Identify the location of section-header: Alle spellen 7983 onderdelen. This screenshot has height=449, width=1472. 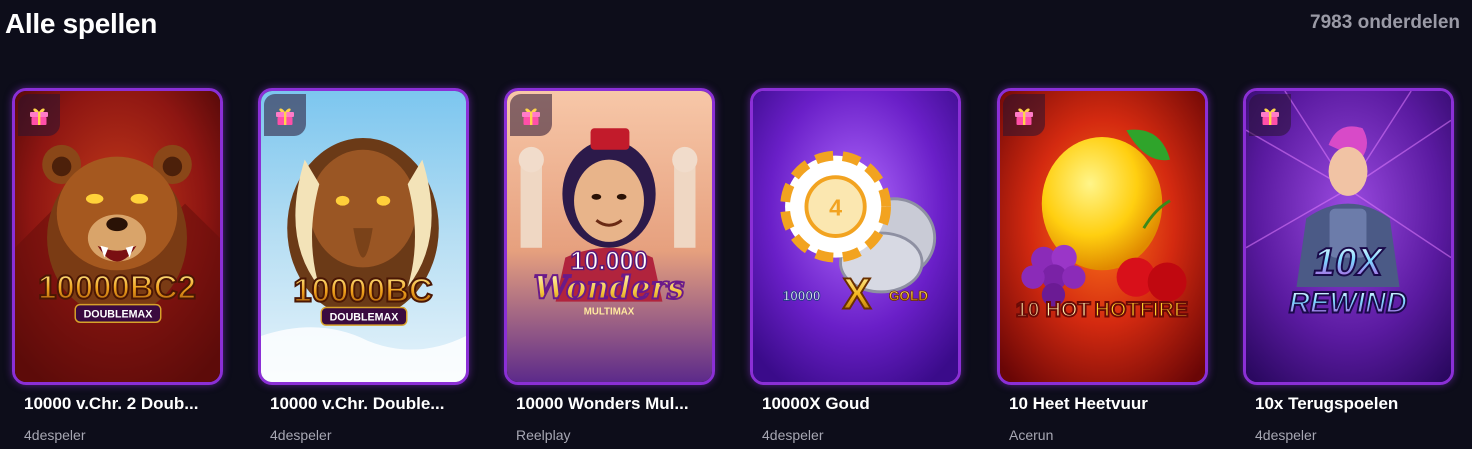
(732, 25).